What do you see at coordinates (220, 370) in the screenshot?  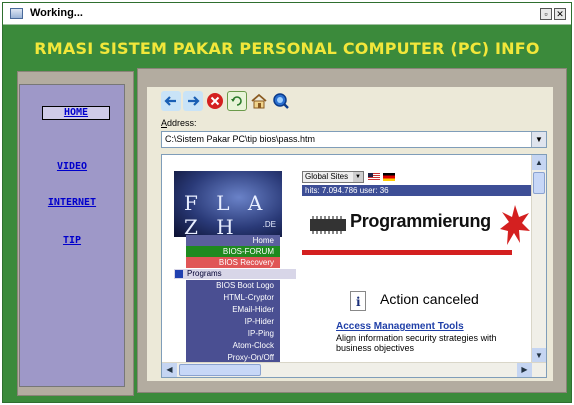 I see `hscroll-thumb` at bounding box center [220, 370].